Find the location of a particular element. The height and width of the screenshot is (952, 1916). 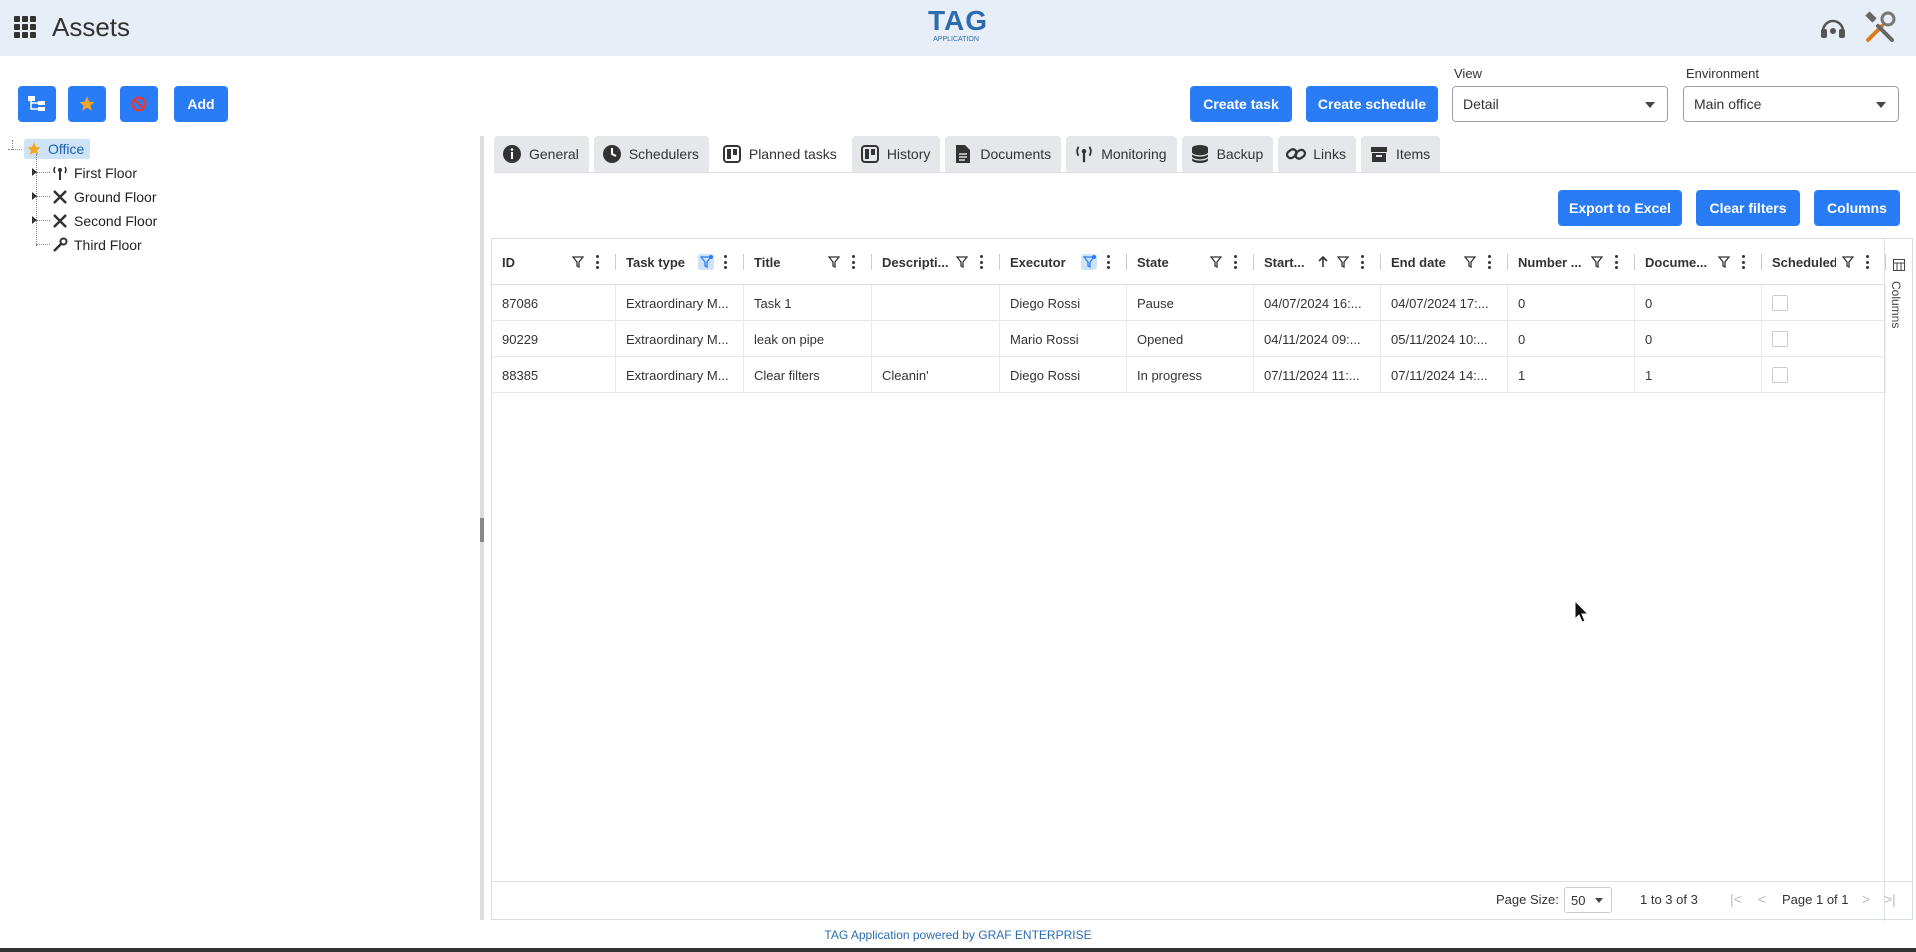

tree-label: Ground Floor is located at coordinates (115, 197).